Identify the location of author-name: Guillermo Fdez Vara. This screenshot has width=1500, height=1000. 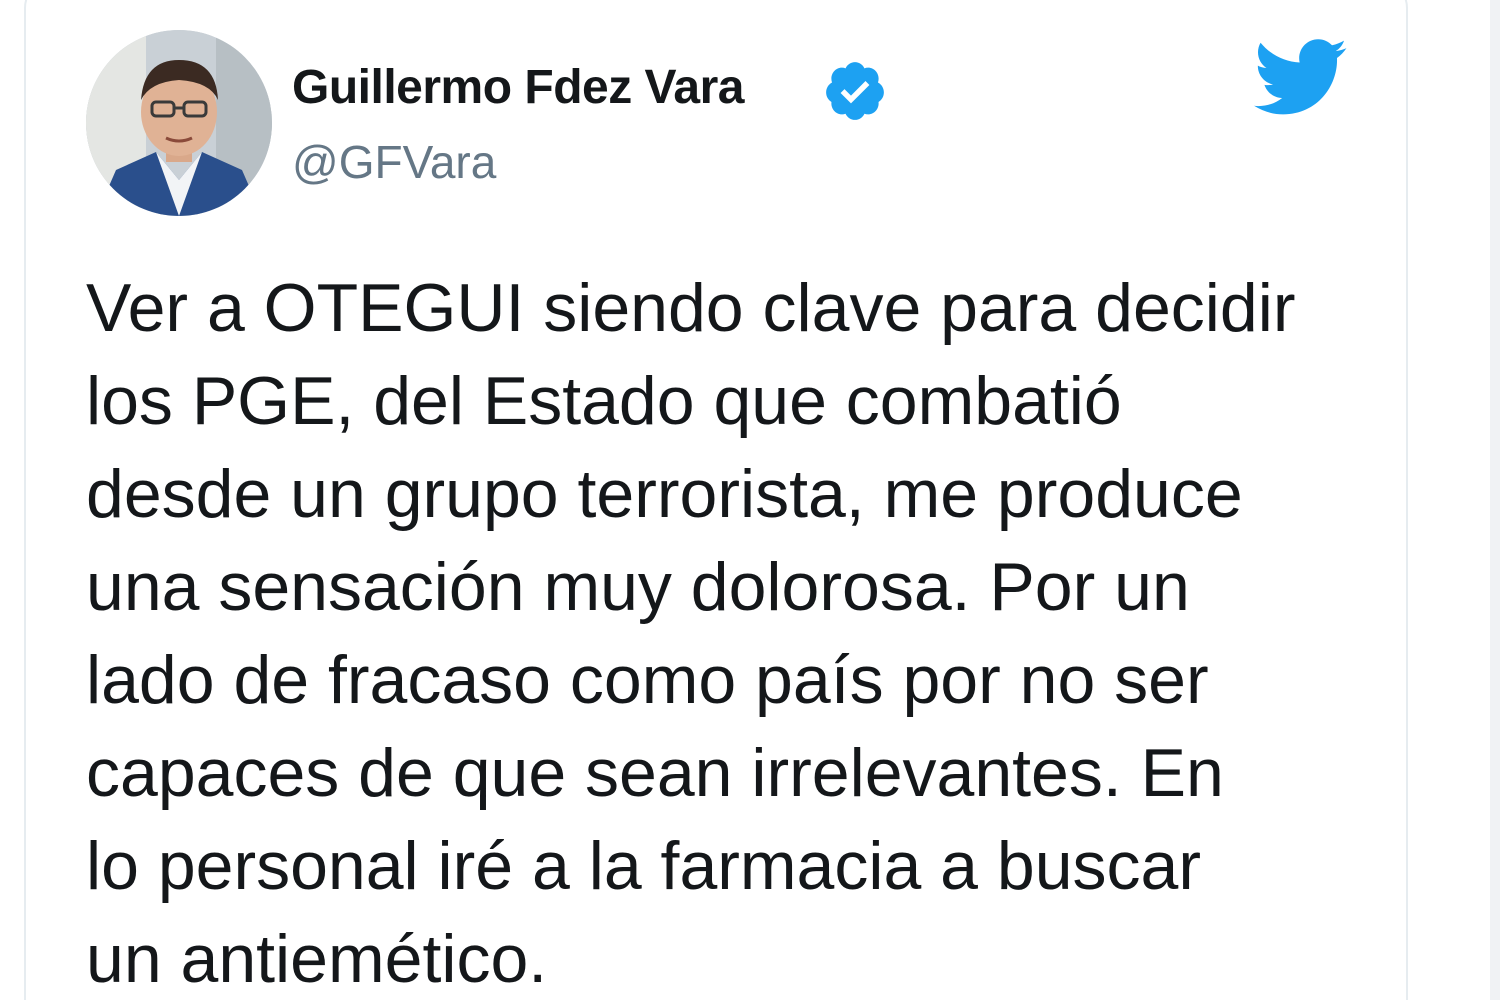
(518, 88).